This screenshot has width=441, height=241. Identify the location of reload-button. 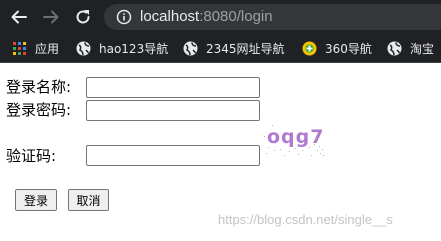
(83, 17).